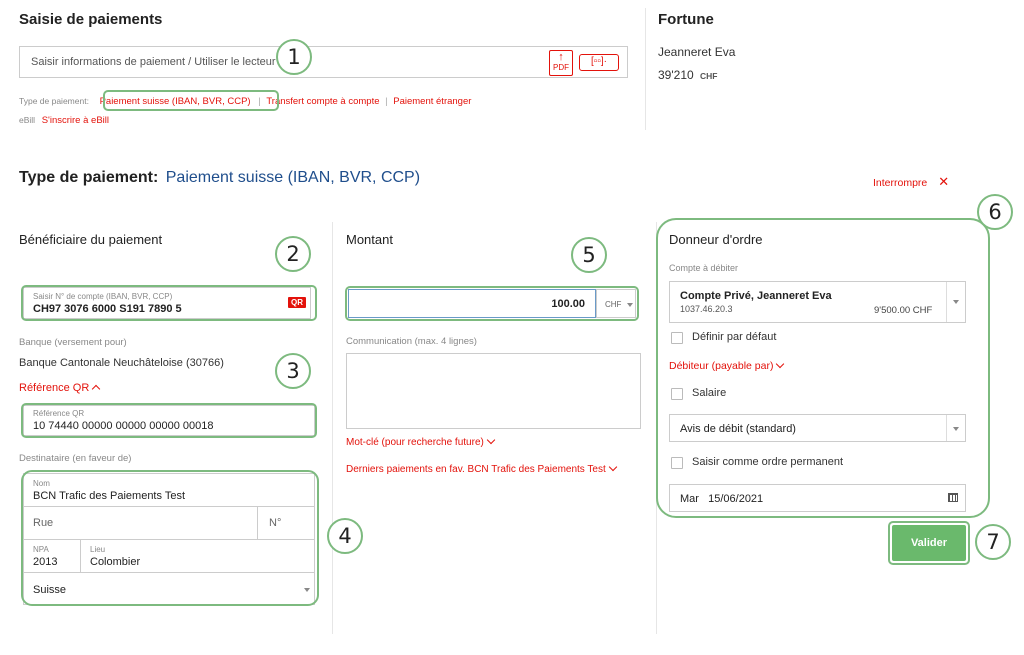 The width and height of the screenshot is (1024, 655). Describe the element at coordinates (293, 177) in the screenshot. I see `payment-type-heading-value: Paiement suisse (IBAN, BVR, CCP)` at that location.